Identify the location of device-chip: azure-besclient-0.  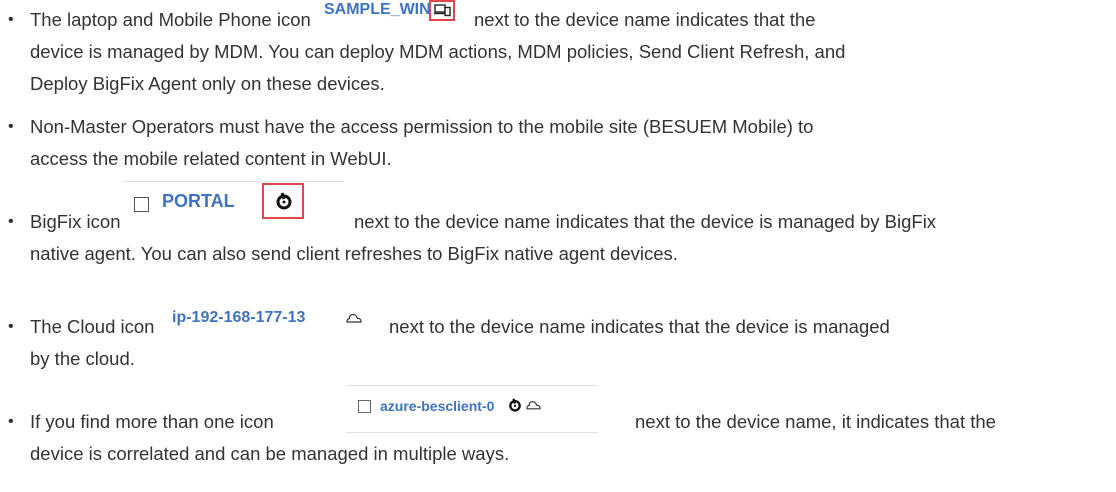
(472, 409).